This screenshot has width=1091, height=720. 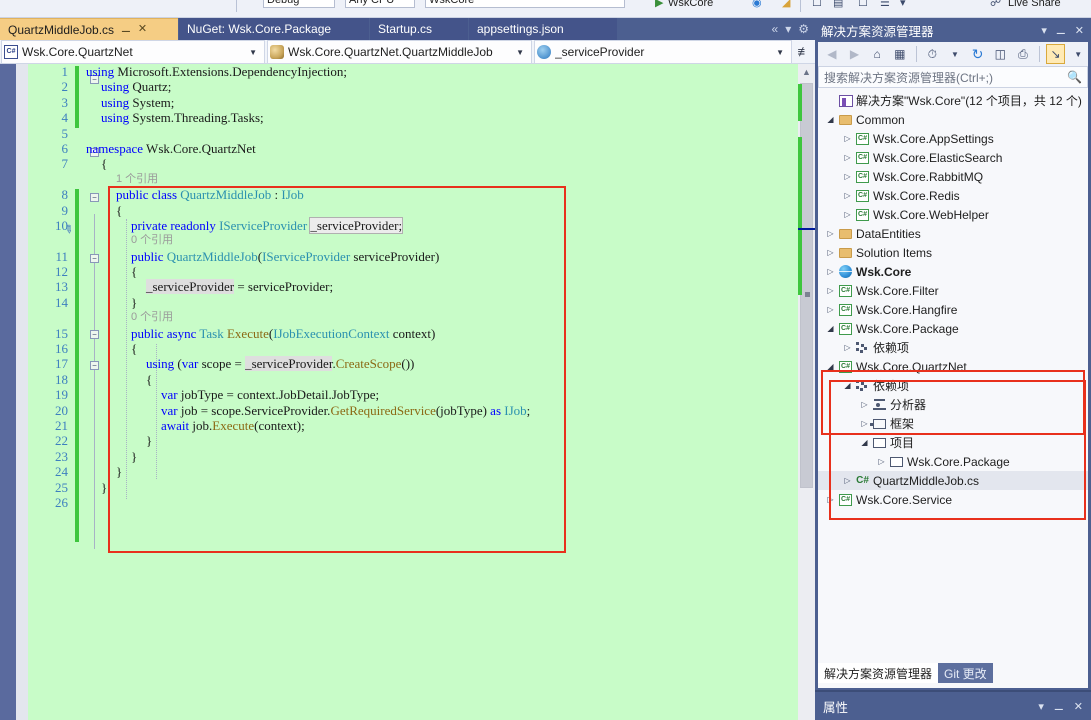 What do you see at coordinates (421, 287) in the screenshot?
I see `code-line: 13 _serviceProvider = serviceProvider;` at bounding box center [421, 287].